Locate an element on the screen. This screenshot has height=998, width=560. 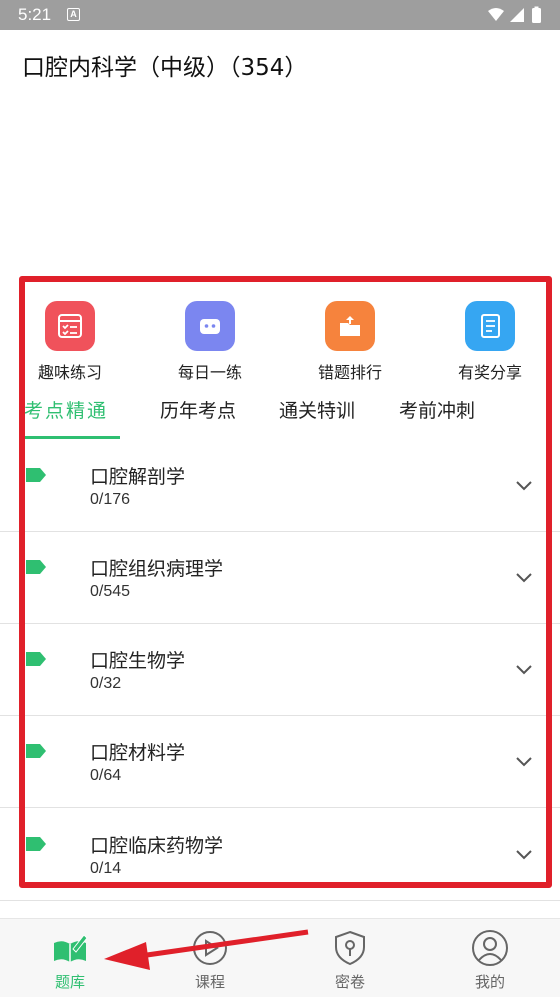
quick-action-fun-practice: 趣味练习 is located at coordinates (70, 340).